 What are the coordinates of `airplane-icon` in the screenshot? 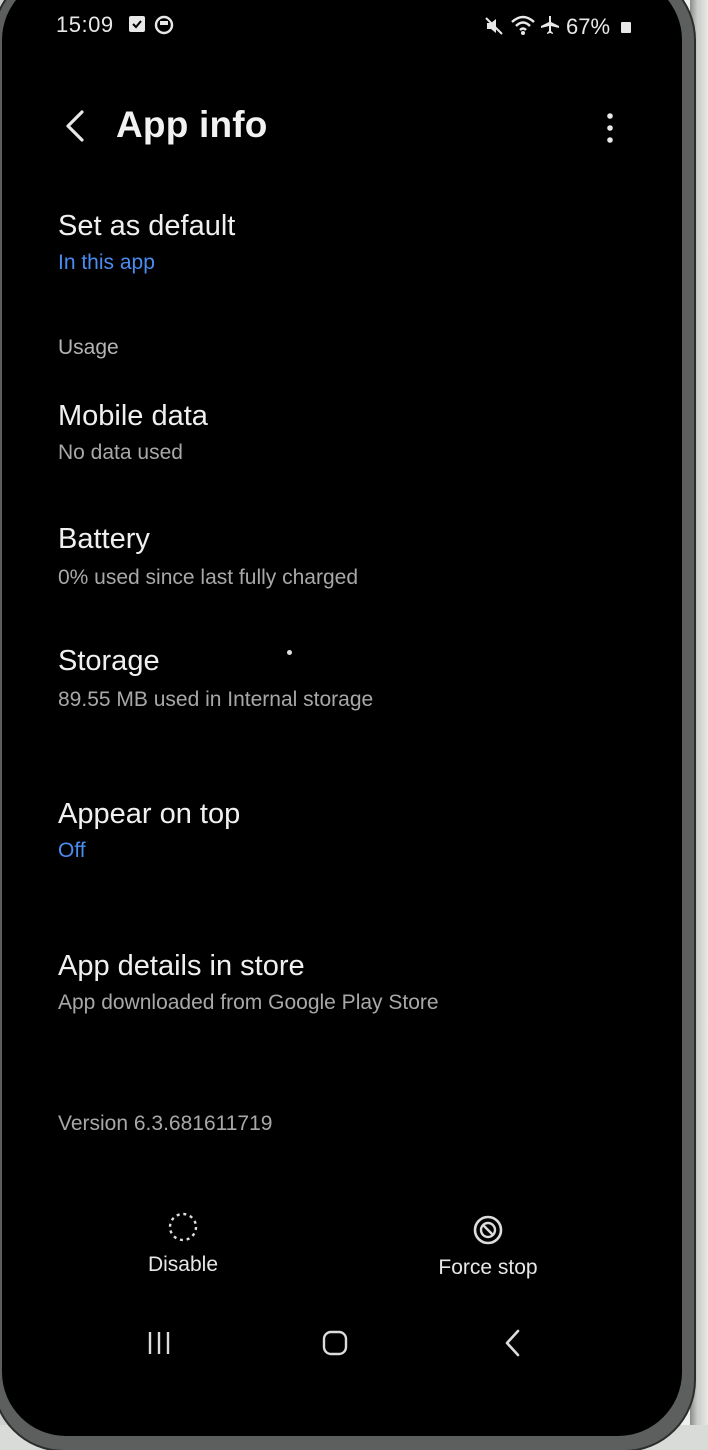 It's located at (550, 25).